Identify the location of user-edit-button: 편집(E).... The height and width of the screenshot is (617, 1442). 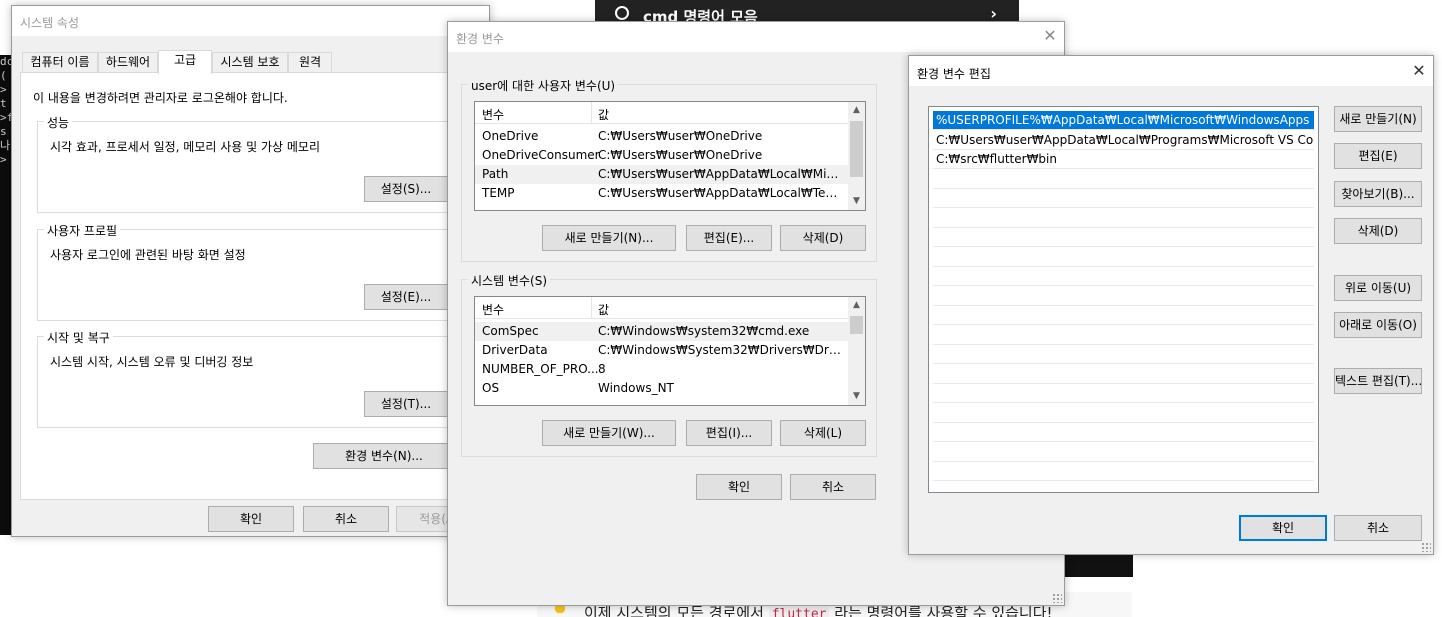
(729, 238).